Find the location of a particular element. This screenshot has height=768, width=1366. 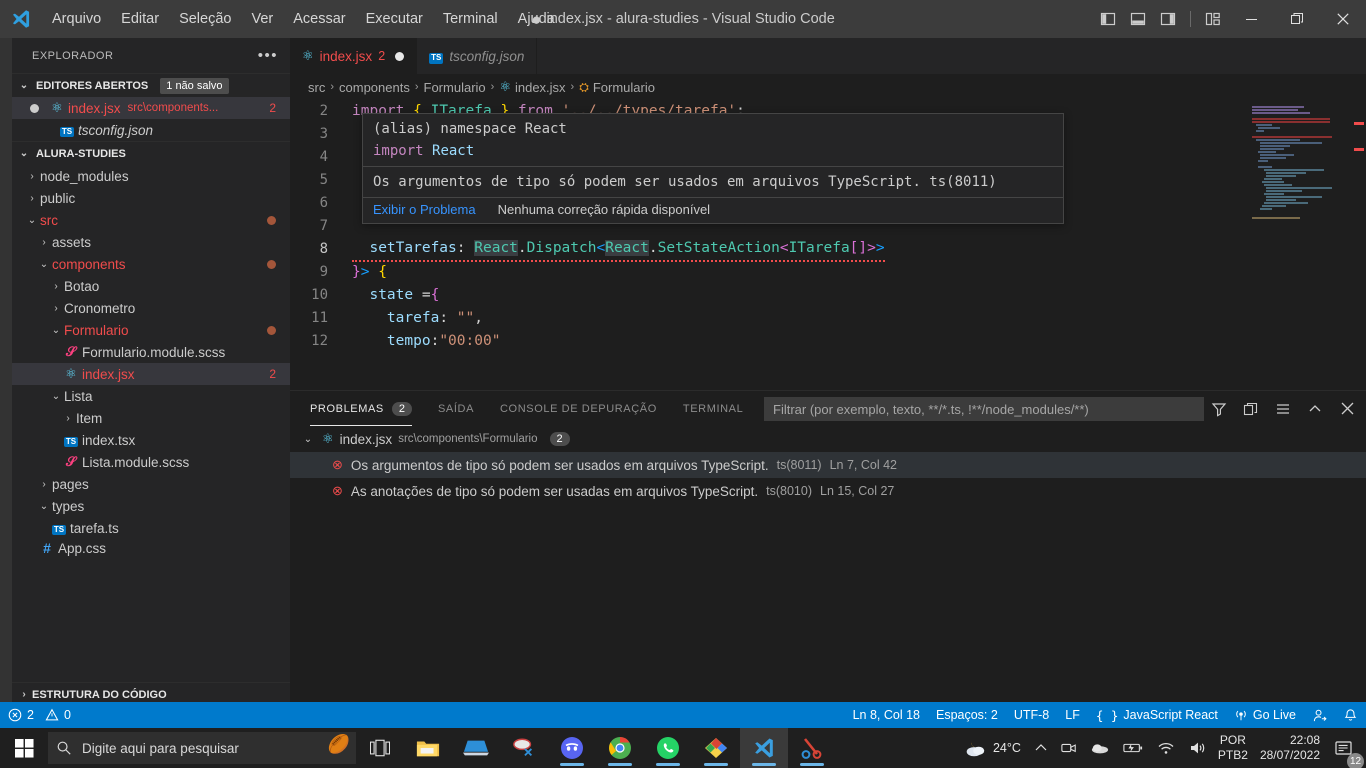

open-editor-index-jsx: ⚛ index.jsx src\components... 2 is located at coordinates (151, 108).